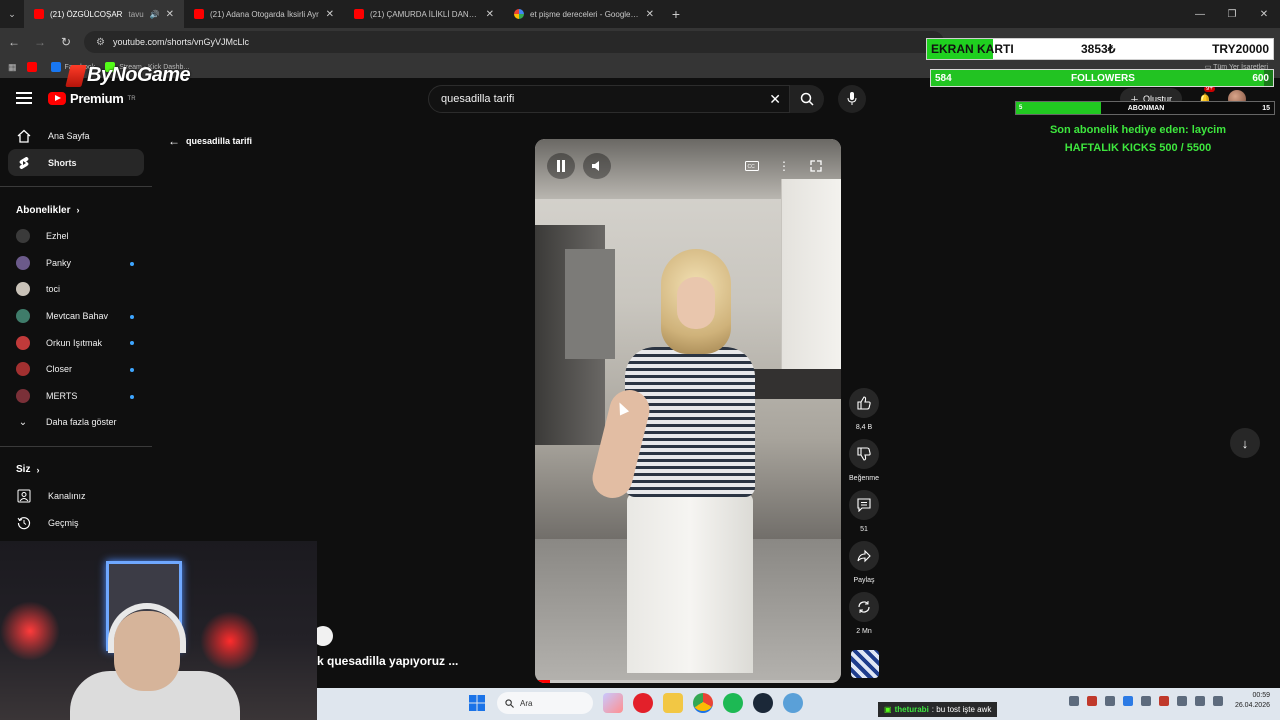  I want to click on volume-button, so click(597, 166).